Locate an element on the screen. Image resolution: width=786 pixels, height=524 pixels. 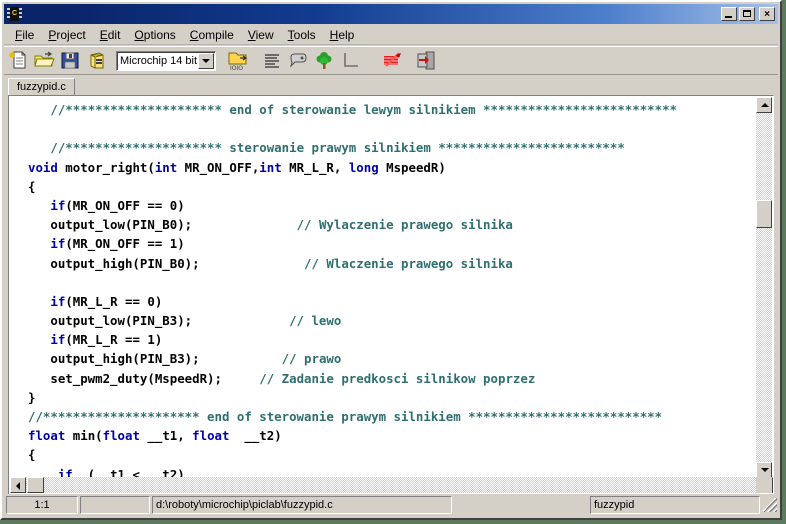
code-line: output_high(PIN_B3); // prawo is located at coordinates (392, 358).